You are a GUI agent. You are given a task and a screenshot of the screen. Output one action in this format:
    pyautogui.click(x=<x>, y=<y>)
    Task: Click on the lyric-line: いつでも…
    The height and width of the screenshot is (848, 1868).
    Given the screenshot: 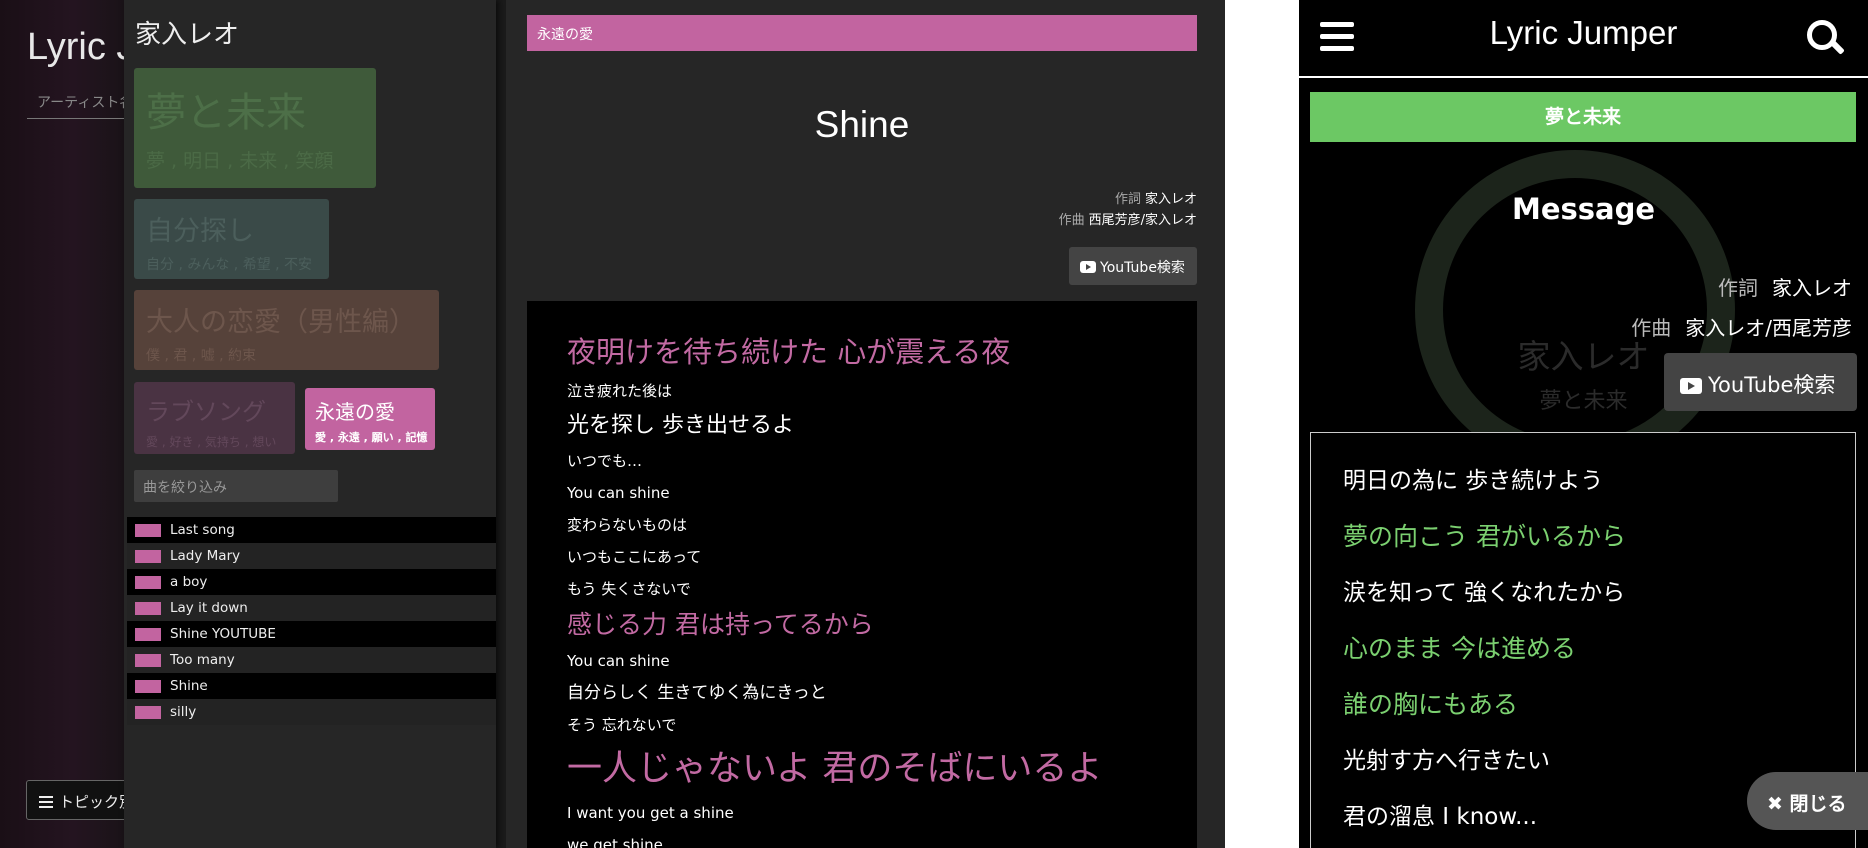 What is the action you would take?
    pyautogui.click(x=862, y=461)
    